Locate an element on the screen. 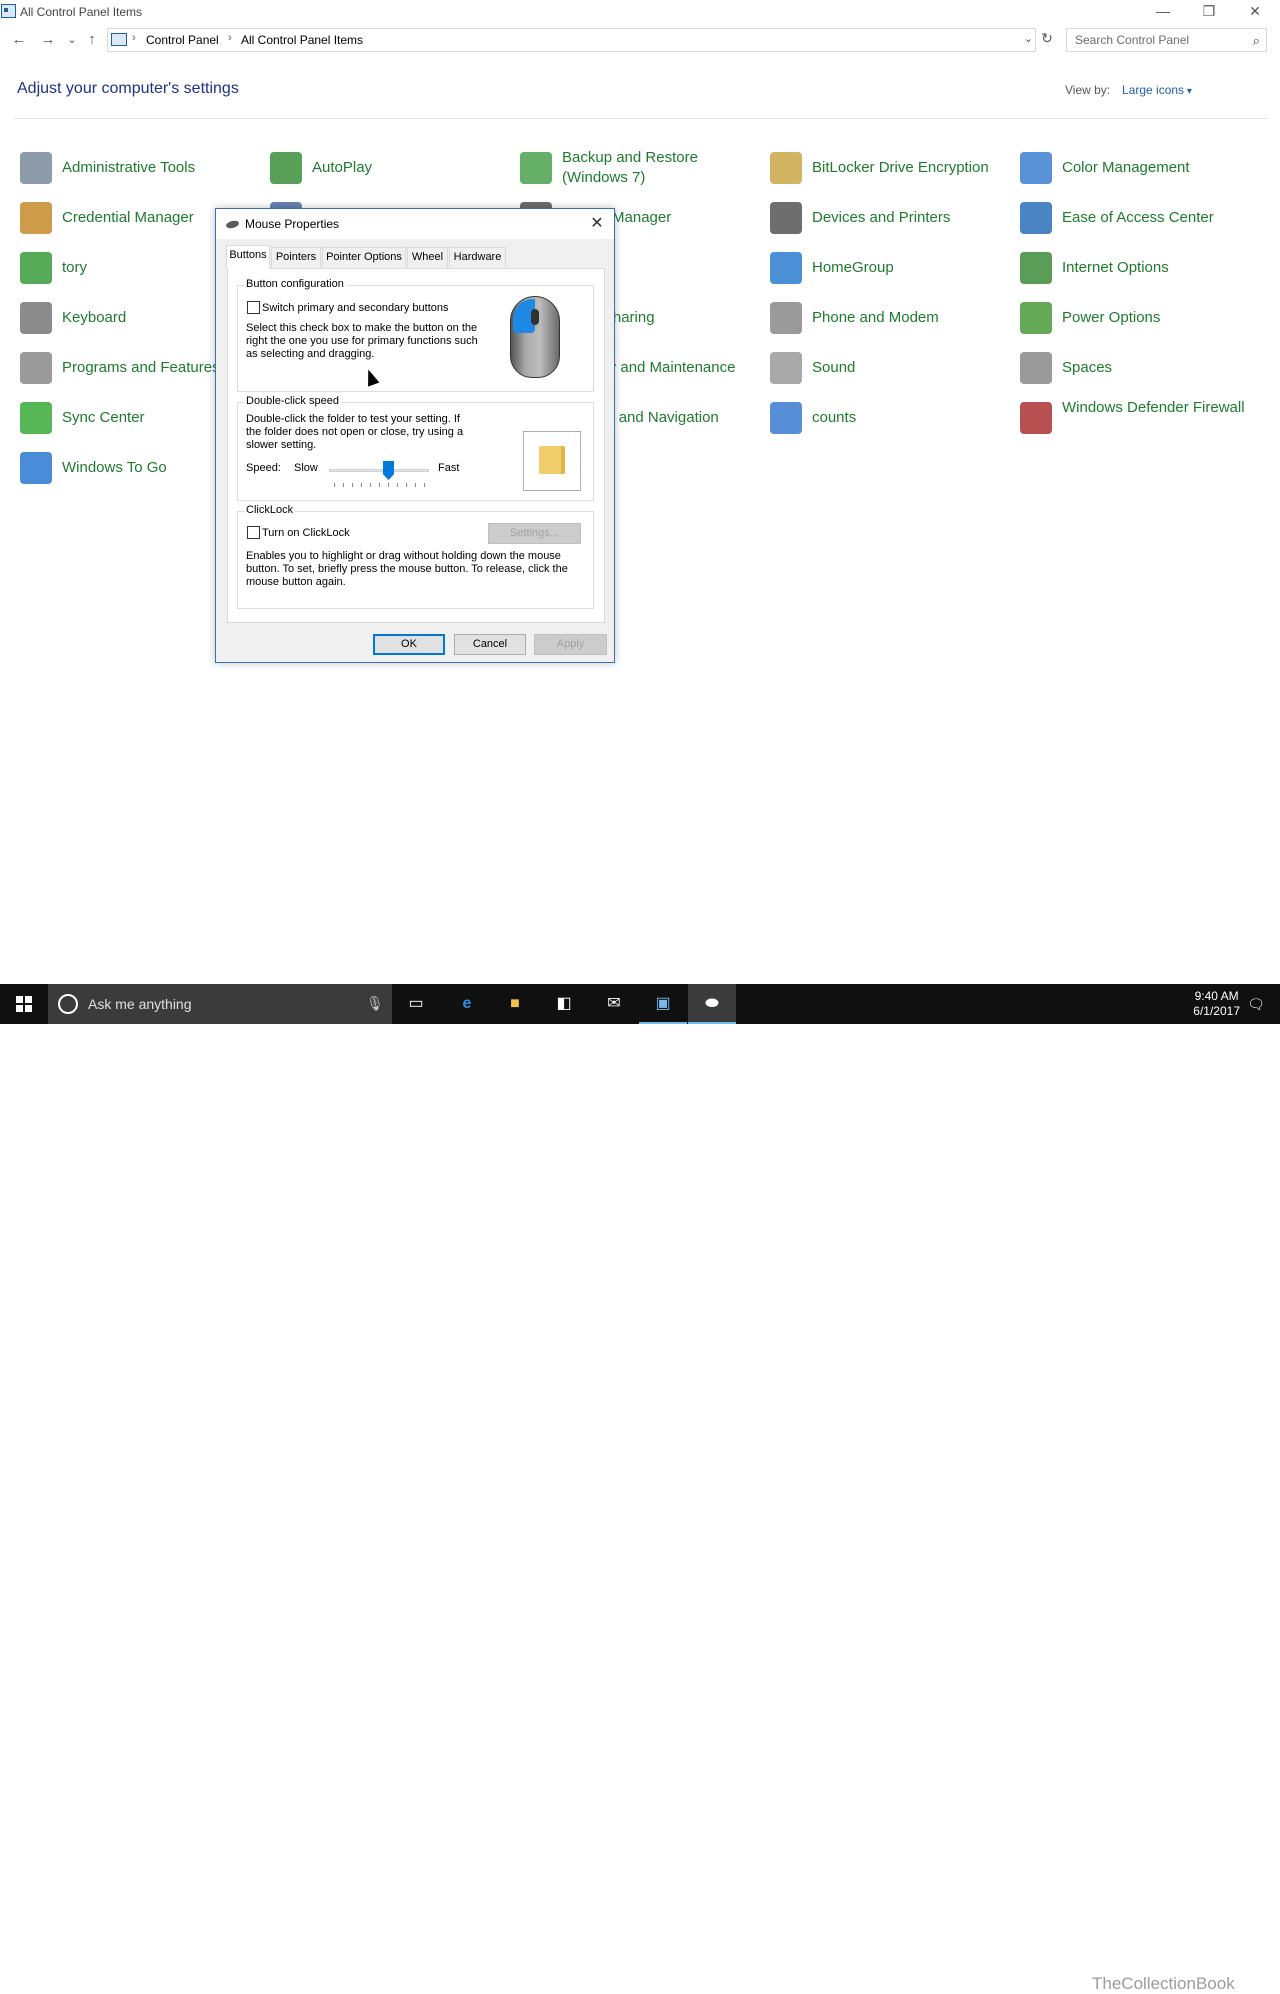 This screenshot has width=1280, height=1994. control-panel-item: Spaces is located at coordinates (1139, 369).